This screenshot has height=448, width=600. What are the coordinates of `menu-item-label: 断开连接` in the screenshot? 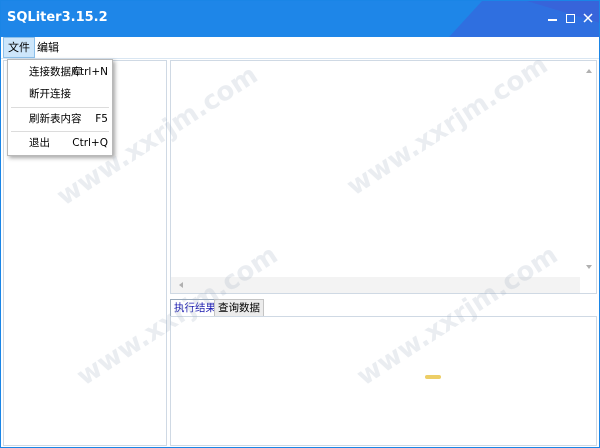 It's located at (50, 94).